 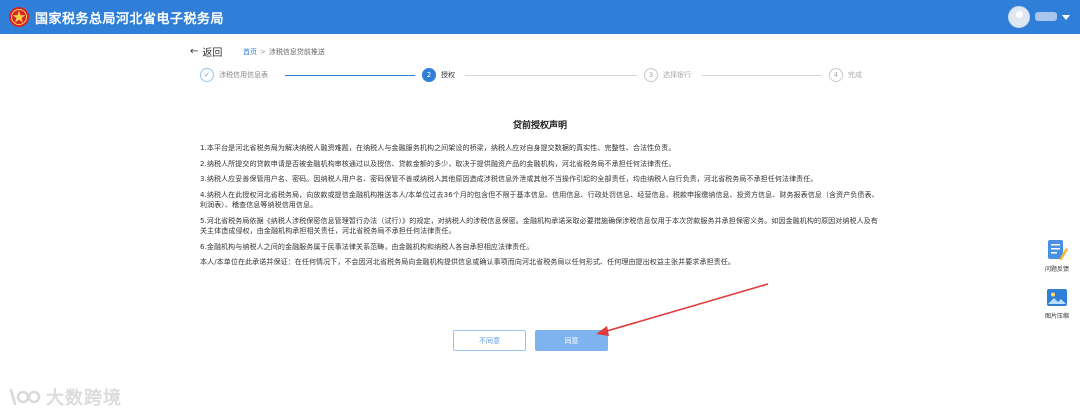 What do you see at coordinates (25, 397) in the screenshot?
I see `watermark-logo-icon` at bounding box center [25, 397].